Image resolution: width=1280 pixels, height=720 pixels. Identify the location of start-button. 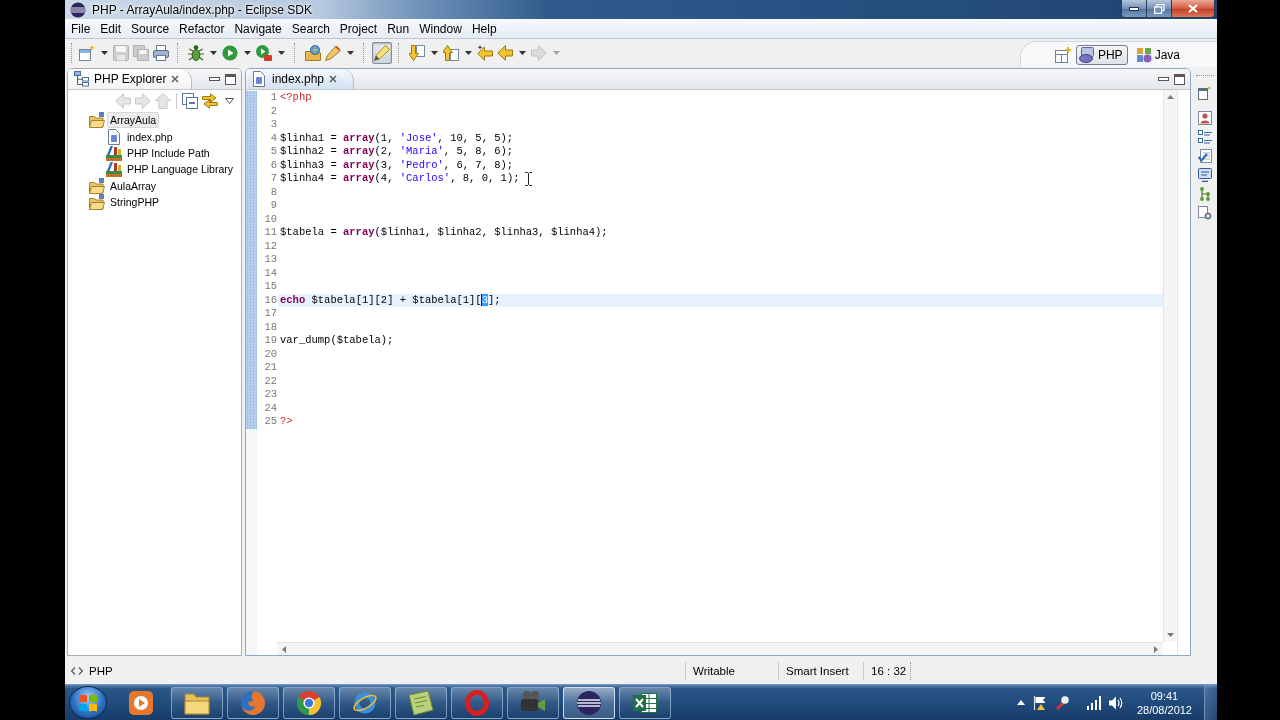
(88, 702).